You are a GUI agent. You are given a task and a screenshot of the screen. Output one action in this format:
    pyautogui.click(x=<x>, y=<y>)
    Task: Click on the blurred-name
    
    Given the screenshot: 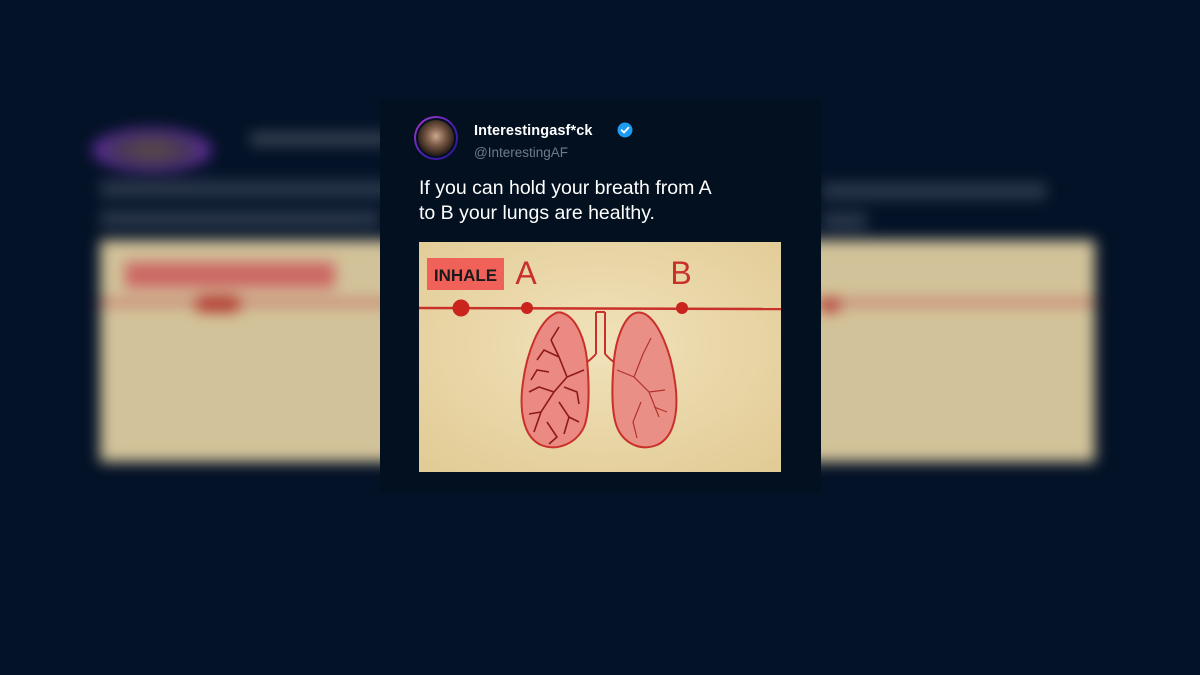 What is the action you would take?
    pyautogui.click(x=320, y=139)
    